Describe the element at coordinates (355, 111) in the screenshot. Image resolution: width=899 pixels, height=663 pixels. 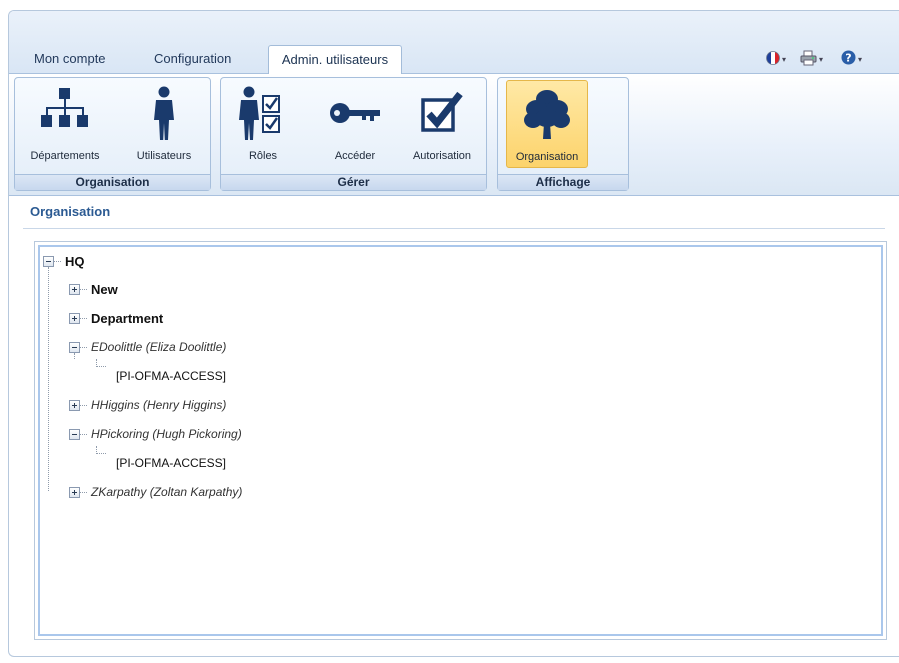
I see `key-icon` at that location.